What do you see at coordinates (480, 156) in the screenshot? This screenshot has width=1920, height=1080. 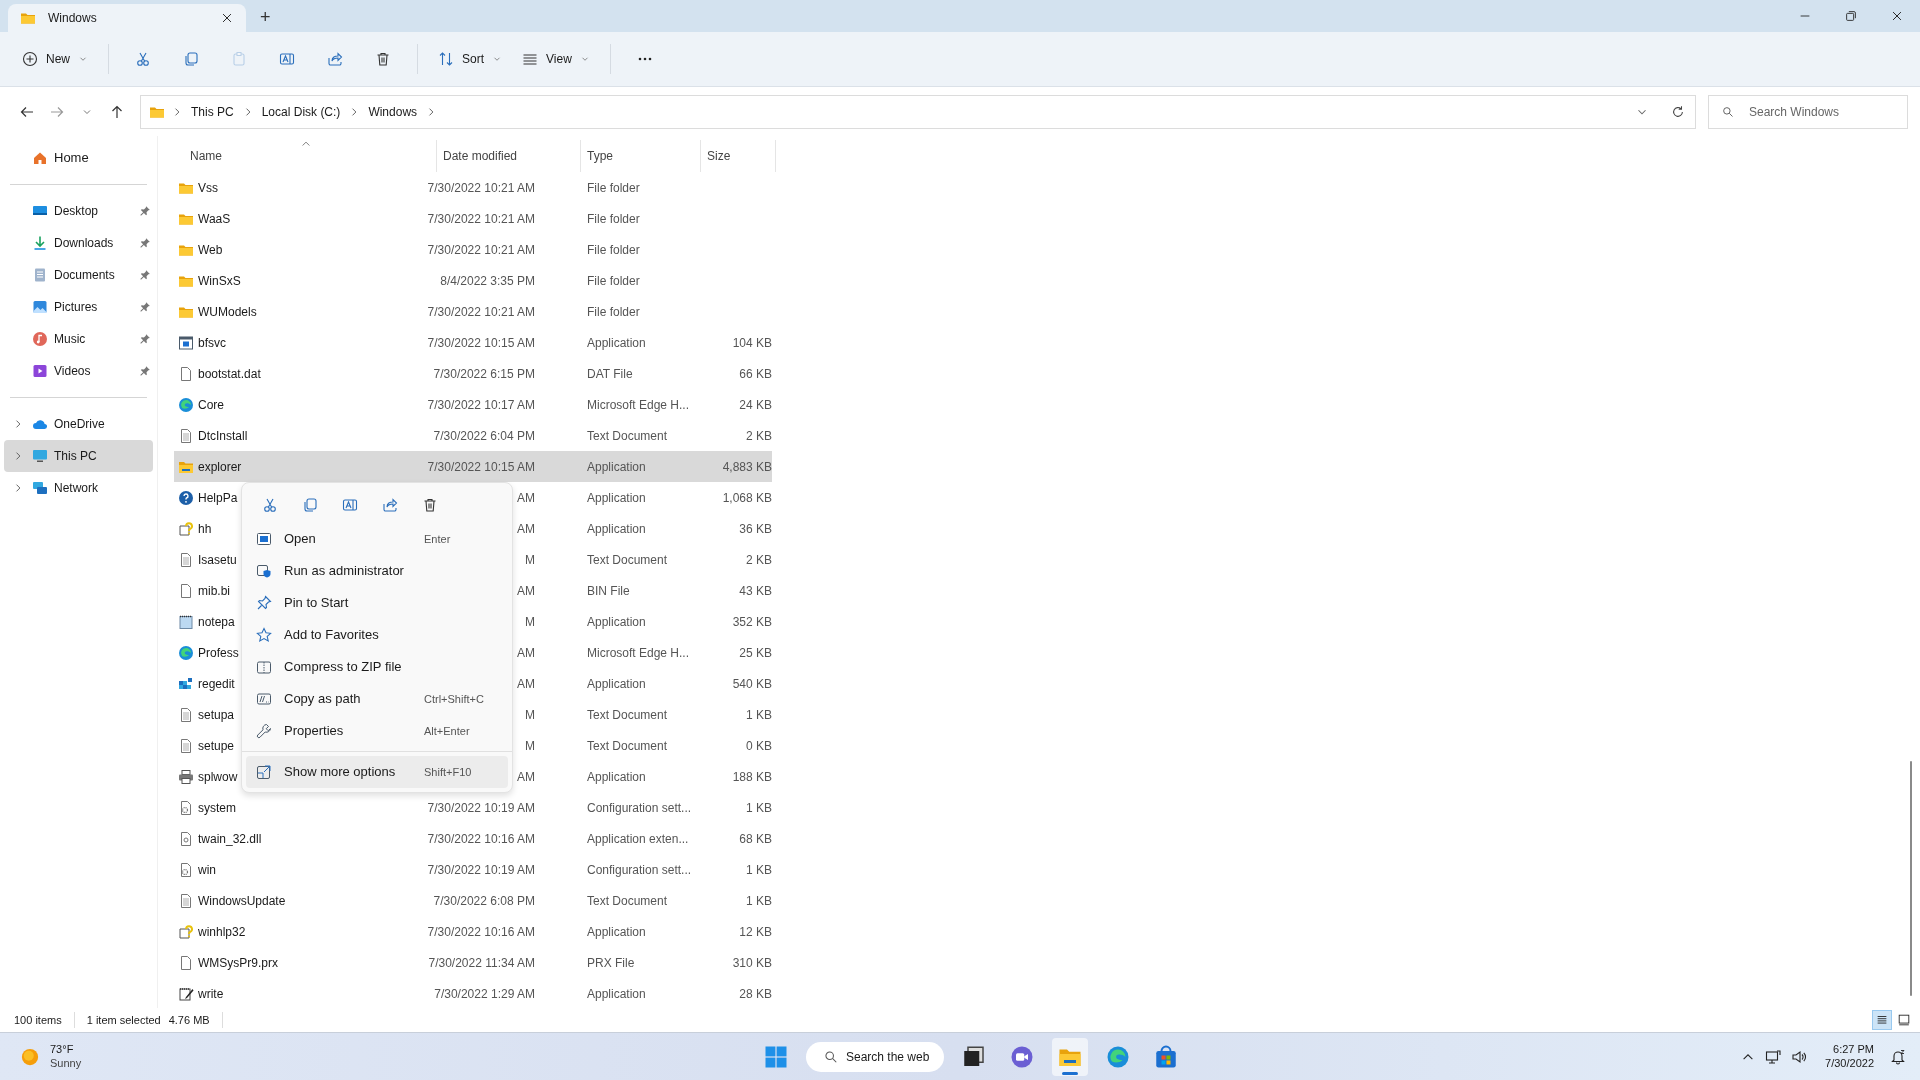 I see `column-header: Date modified` at bounding box center [480, 156].